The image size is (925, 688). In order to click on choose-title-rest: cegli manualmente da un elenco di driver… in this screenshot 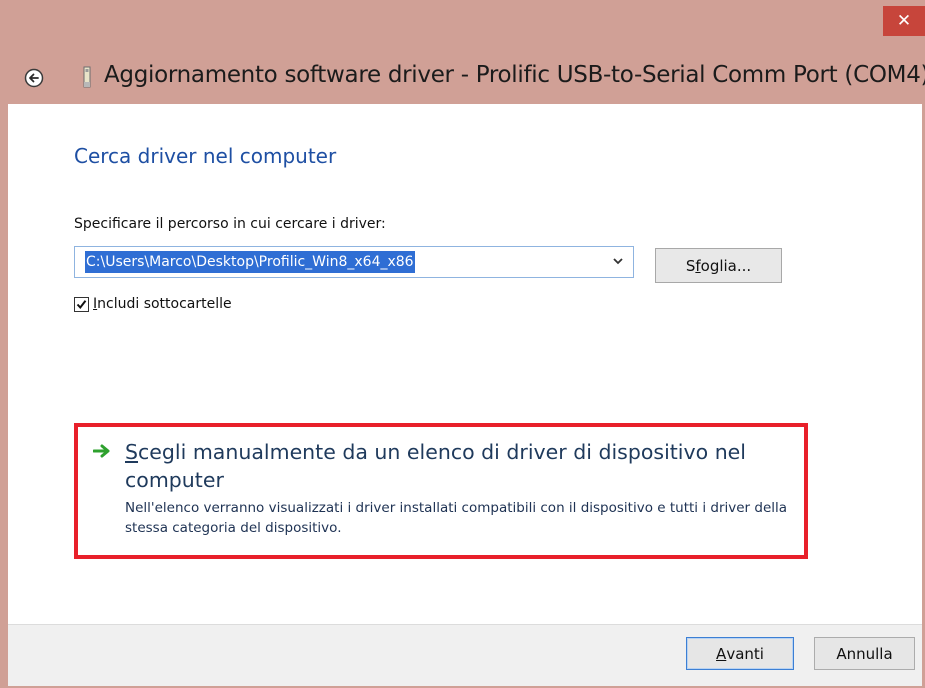, I will do `click(435, 466)`.